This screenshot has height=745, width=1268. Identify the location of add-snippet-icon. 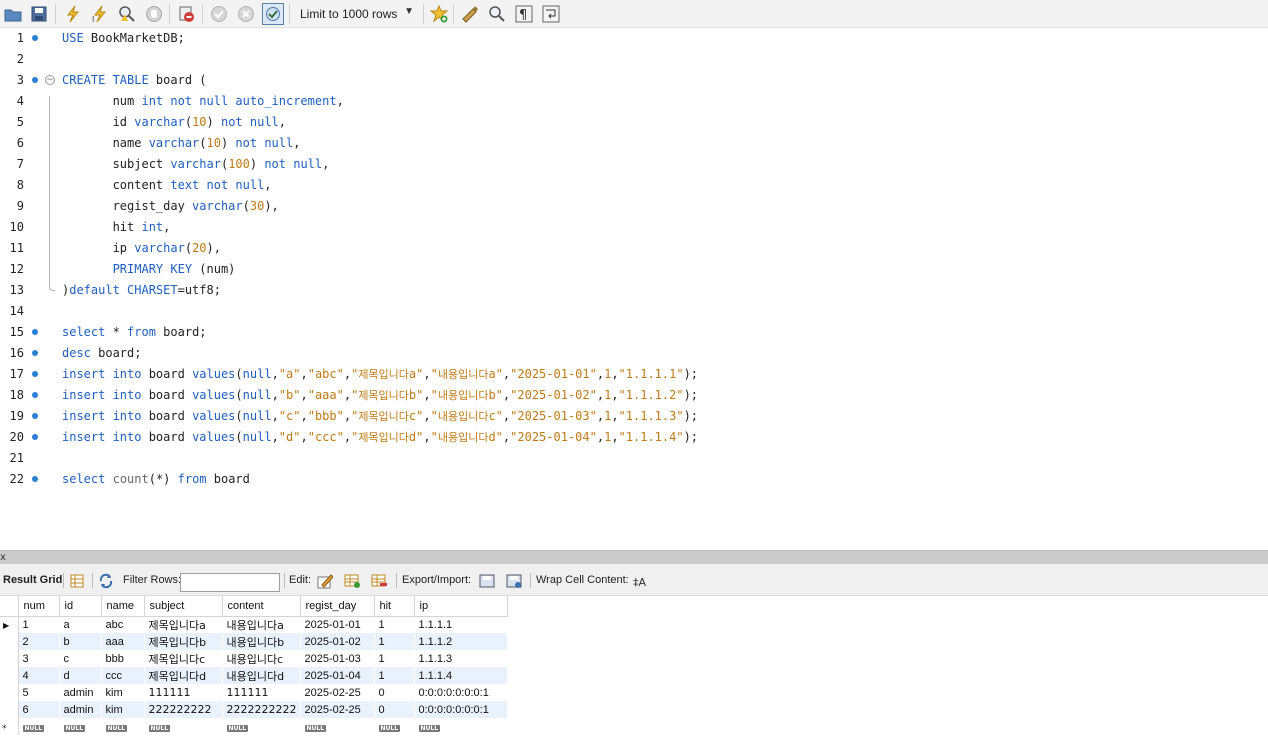
(439, 14).